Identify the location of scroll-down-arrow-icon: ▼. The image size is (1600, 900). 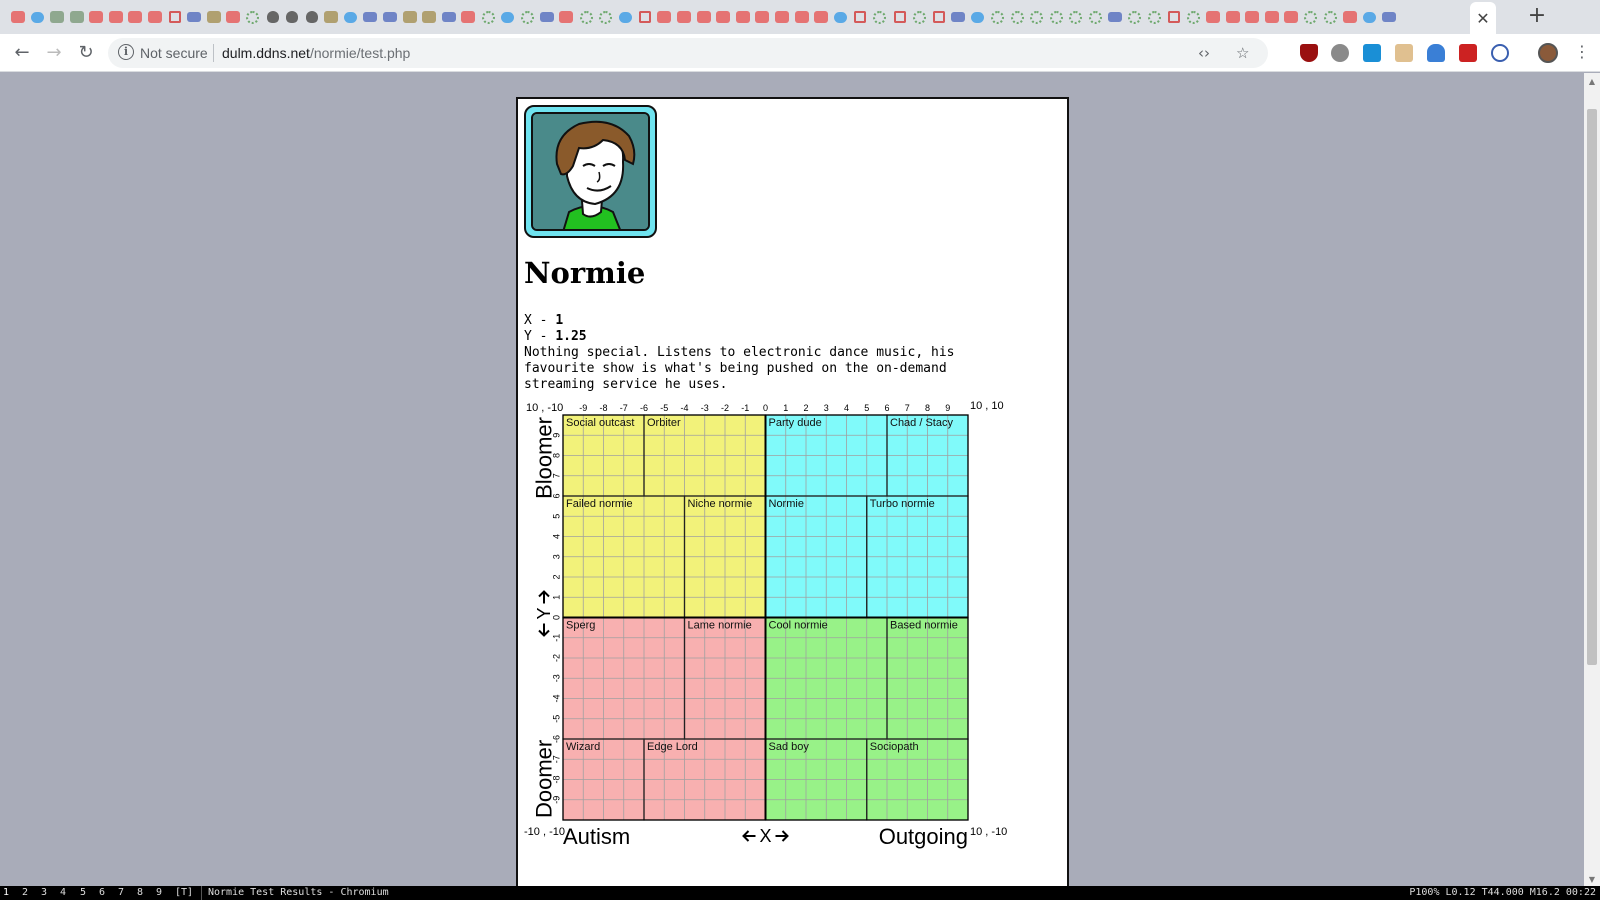
(1592, 879).